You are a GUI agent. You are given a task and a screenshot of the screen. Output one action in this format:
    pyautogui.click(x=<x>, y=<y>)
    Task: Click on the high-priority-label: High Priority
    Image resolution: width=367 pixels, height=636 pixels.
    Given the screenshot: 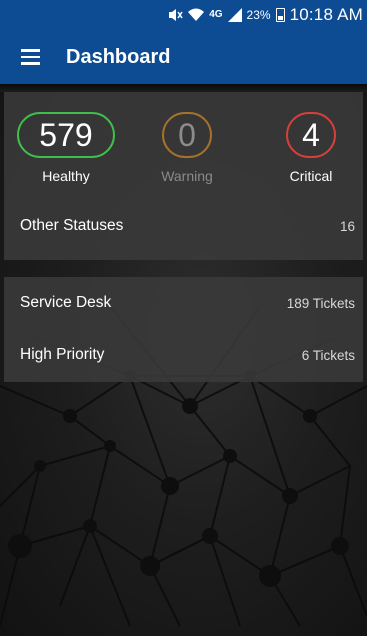 What is the action you would take?
    pyautogui.click(x=62, y=354)
    